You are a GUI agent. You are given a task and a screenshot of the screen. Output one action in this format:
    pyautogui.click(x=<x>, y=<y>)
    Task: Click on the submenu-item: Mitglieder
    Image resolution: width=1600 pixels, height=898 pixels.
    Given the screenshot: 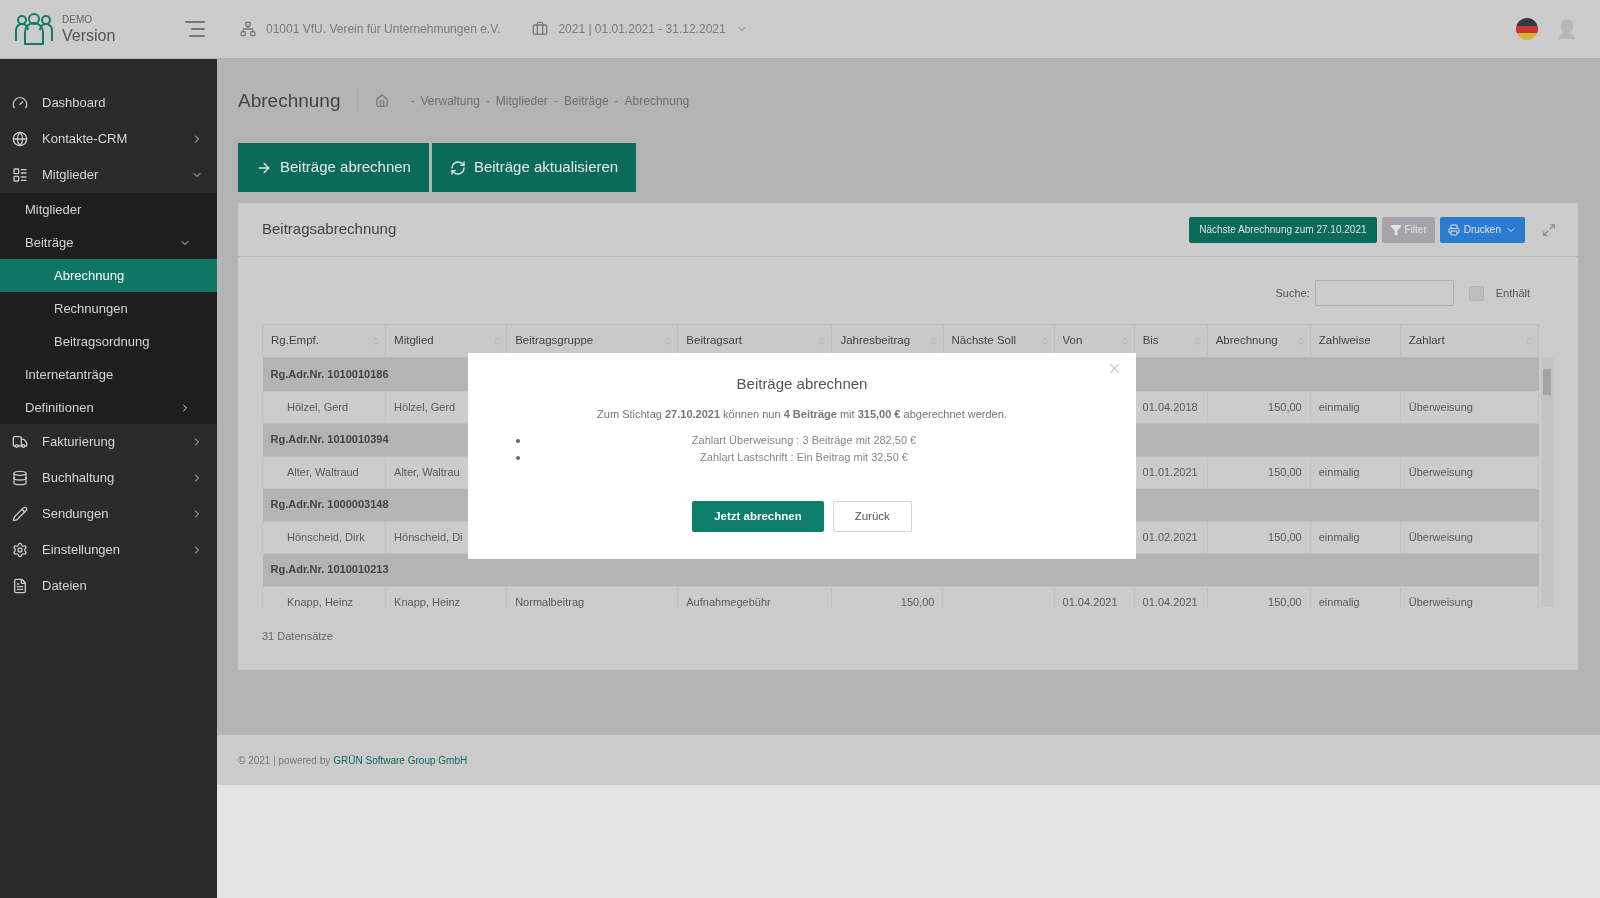 What is the action you would take?
    pyautogui.click(x=108, y=209)
    